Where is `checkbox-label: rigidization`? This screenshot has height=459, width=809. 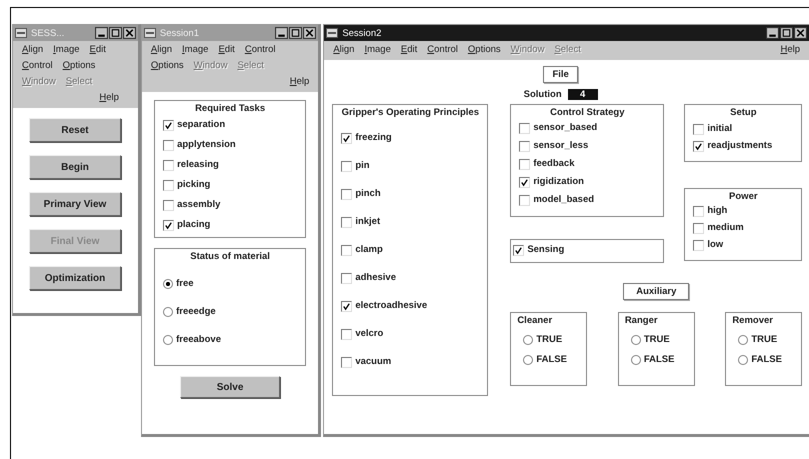 checkbox-label: rigidization is located at coordinates (558, 182).